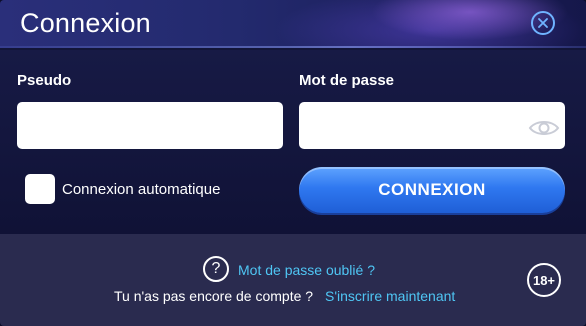 This screenshot has height=326, width=586. I want to click on password-input, so click(432, 125).